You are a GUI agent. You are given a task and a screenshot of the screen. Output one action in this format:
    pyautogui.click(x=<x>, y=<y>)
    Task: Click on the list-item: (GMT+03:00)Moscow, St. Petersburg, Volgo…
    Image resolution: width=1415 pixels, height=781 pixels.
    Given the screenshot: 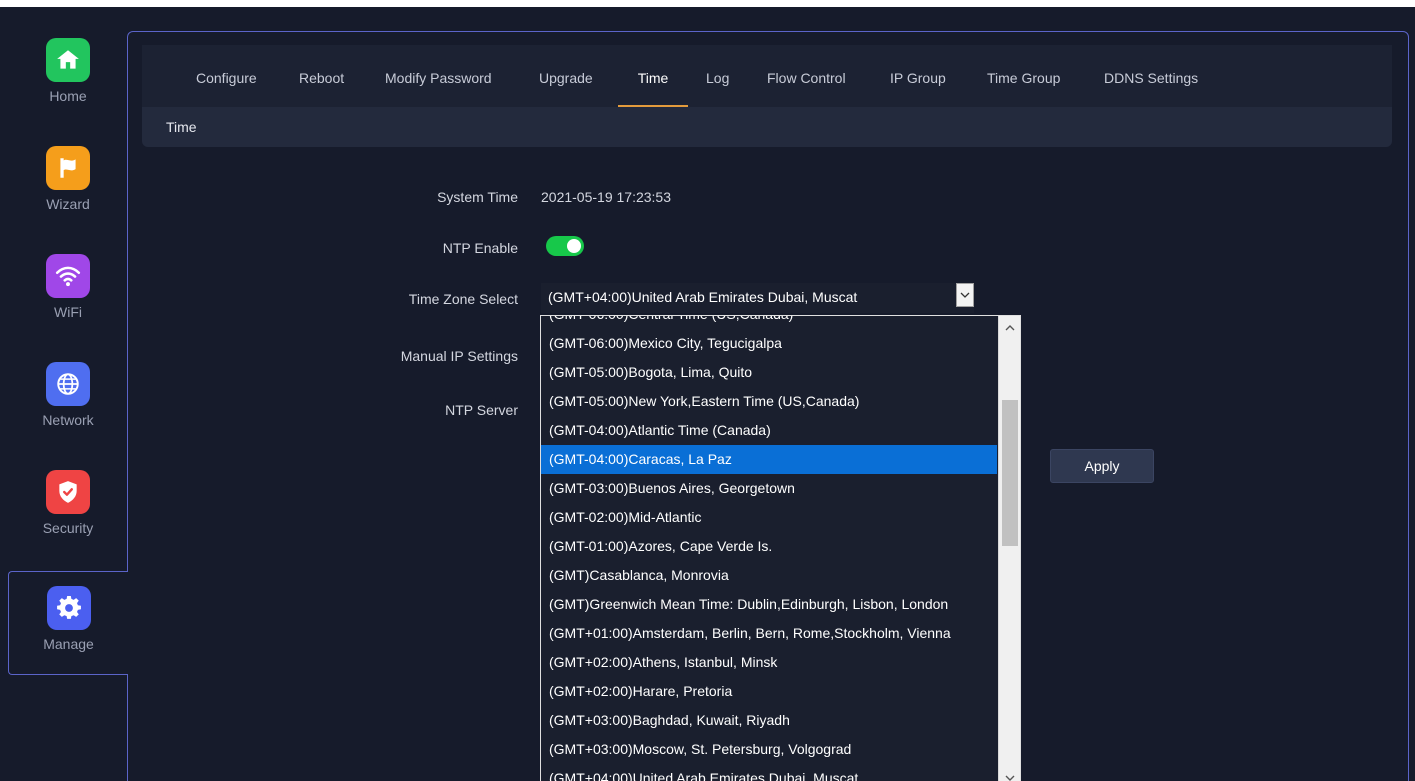 What is the action you would take?
    pyautogui.click(x=769, y=749)
    